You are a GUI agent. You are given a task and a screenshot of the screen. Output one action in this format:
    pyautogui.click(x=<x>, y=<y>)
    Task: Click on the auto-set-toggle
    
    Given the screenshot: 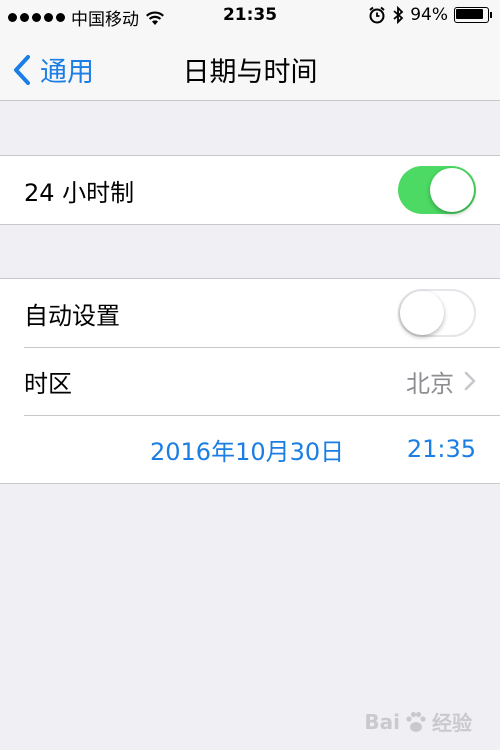 What is the action you would take?
    pyautogui.click(x=437, y=313)
    